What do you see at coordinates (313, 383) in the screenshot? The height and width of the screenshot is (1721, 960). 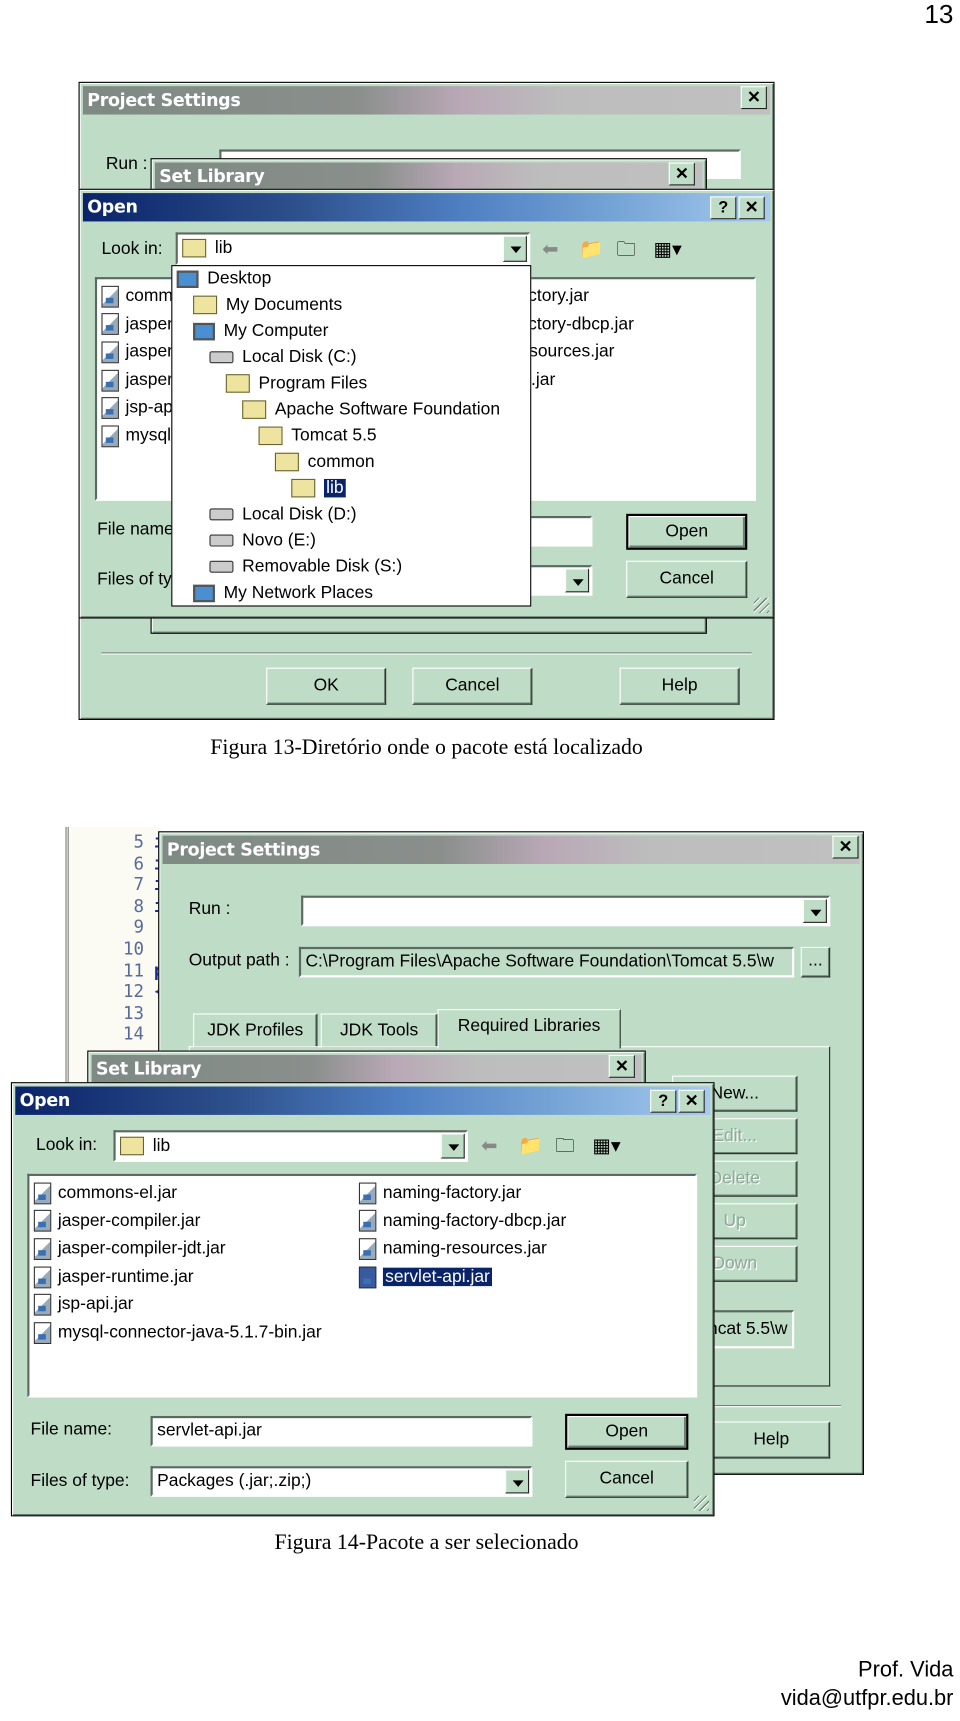 I see `dropdown-item-label: Program Files` at bounding box center [313, 383].